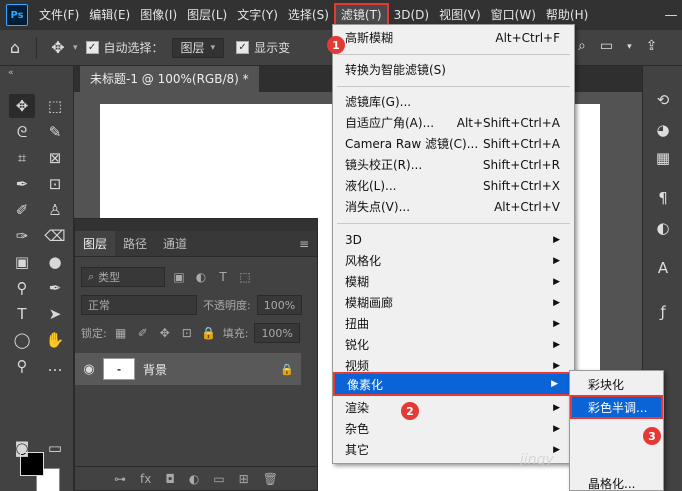  I want to click on paragraph-icon: ¶, so click(663, 198).